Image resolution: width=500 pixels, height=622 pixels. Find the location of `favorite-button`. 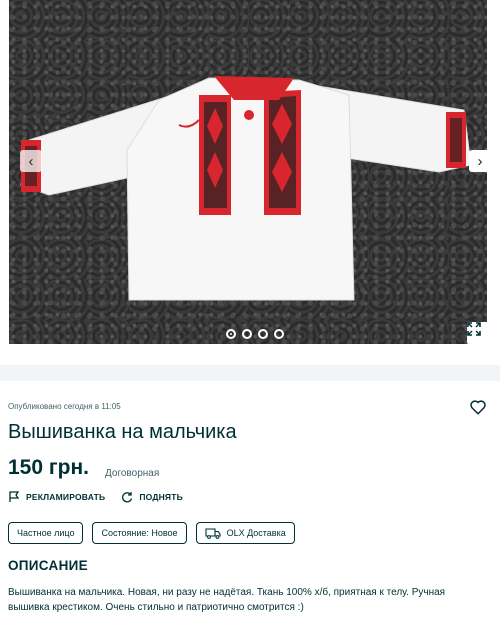

favorite-button is located at coordinates (478, 407).